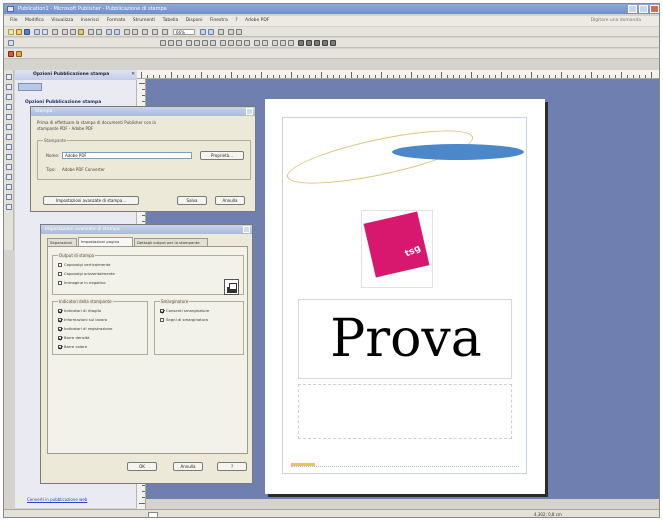 This screenshot has height=521, width=663. I want to click on ellipse-blue-shape, so click(458, 152).